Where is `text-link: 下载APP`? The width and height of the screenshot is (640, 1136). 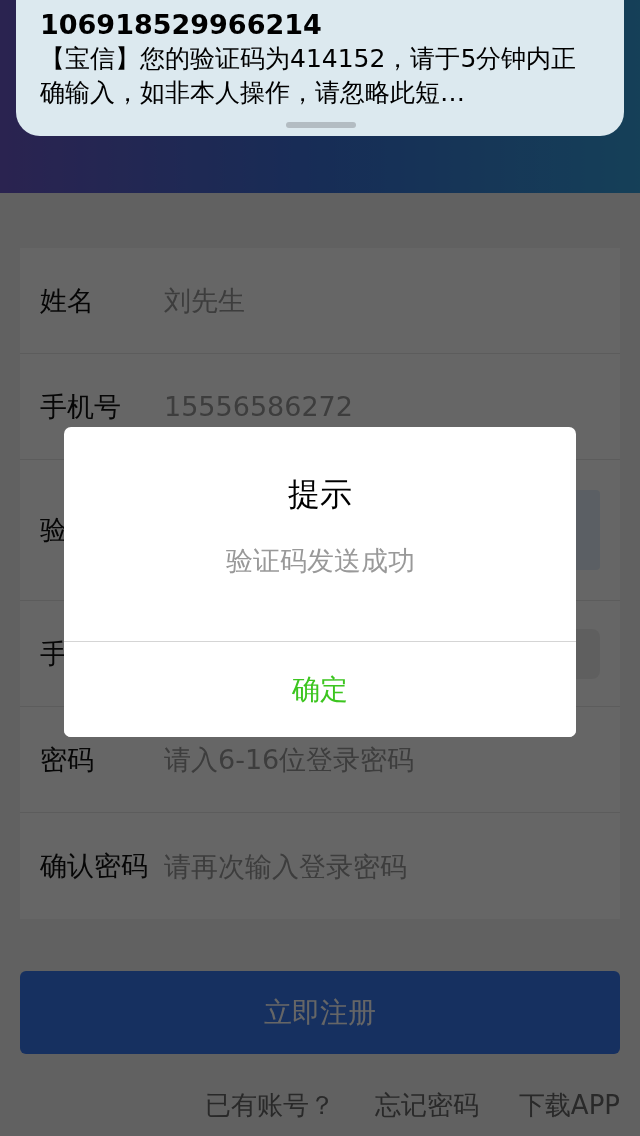 text-link: 下载APP is located at coordinates (569, 1105).